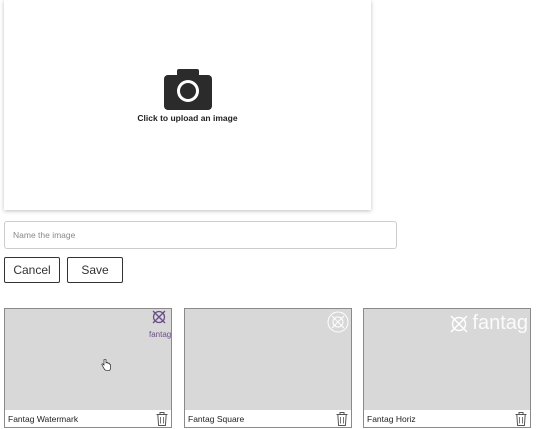 This screenshot has width=537, height=429. Describe the element at coordinates (95, 270) in the screenshot. I see `save-button: Save` at that location.